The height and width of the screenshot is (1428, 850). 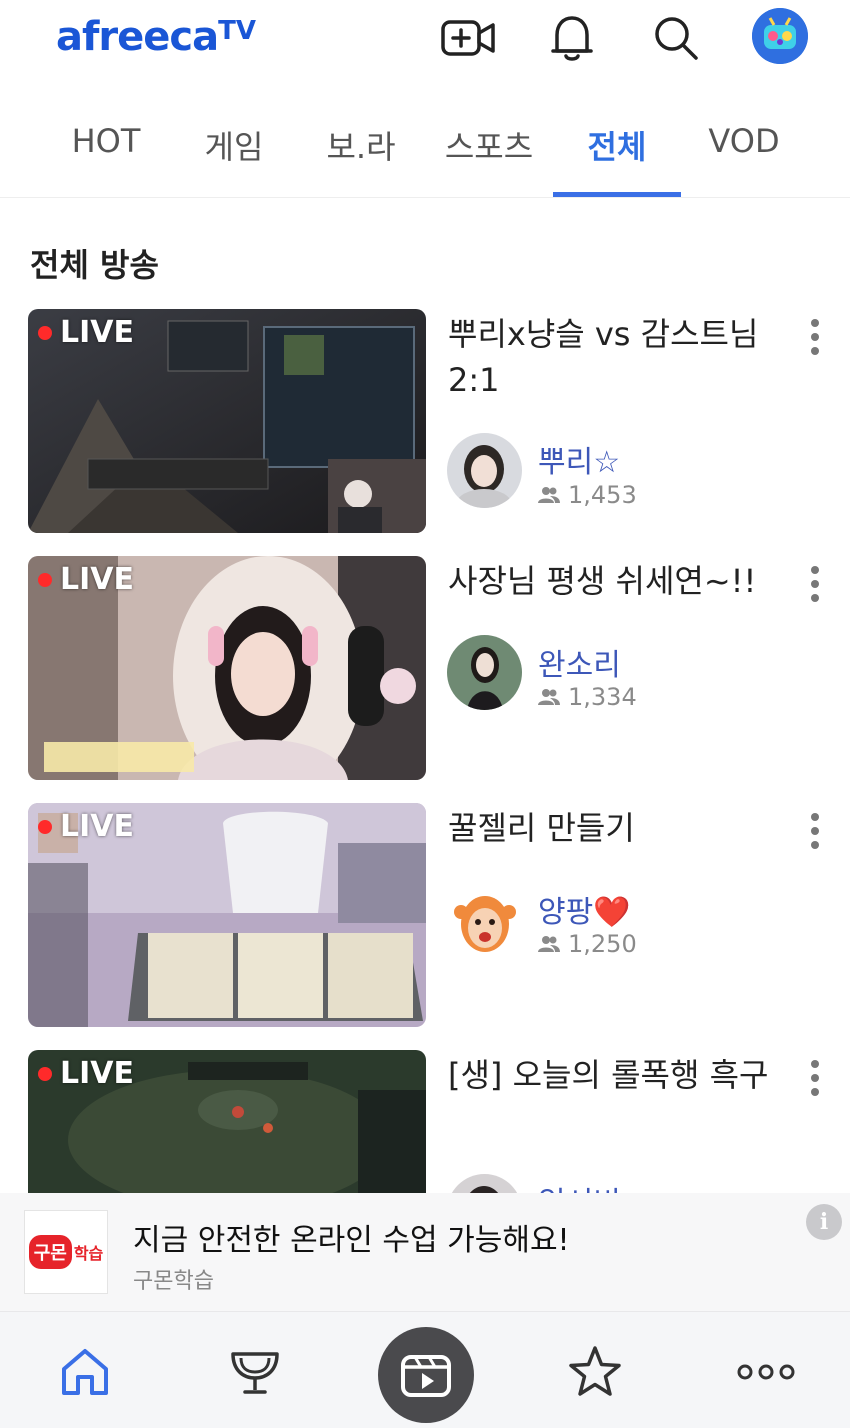 I want to click on viewer-count-value: 1,250, so click(x=602, y=944).